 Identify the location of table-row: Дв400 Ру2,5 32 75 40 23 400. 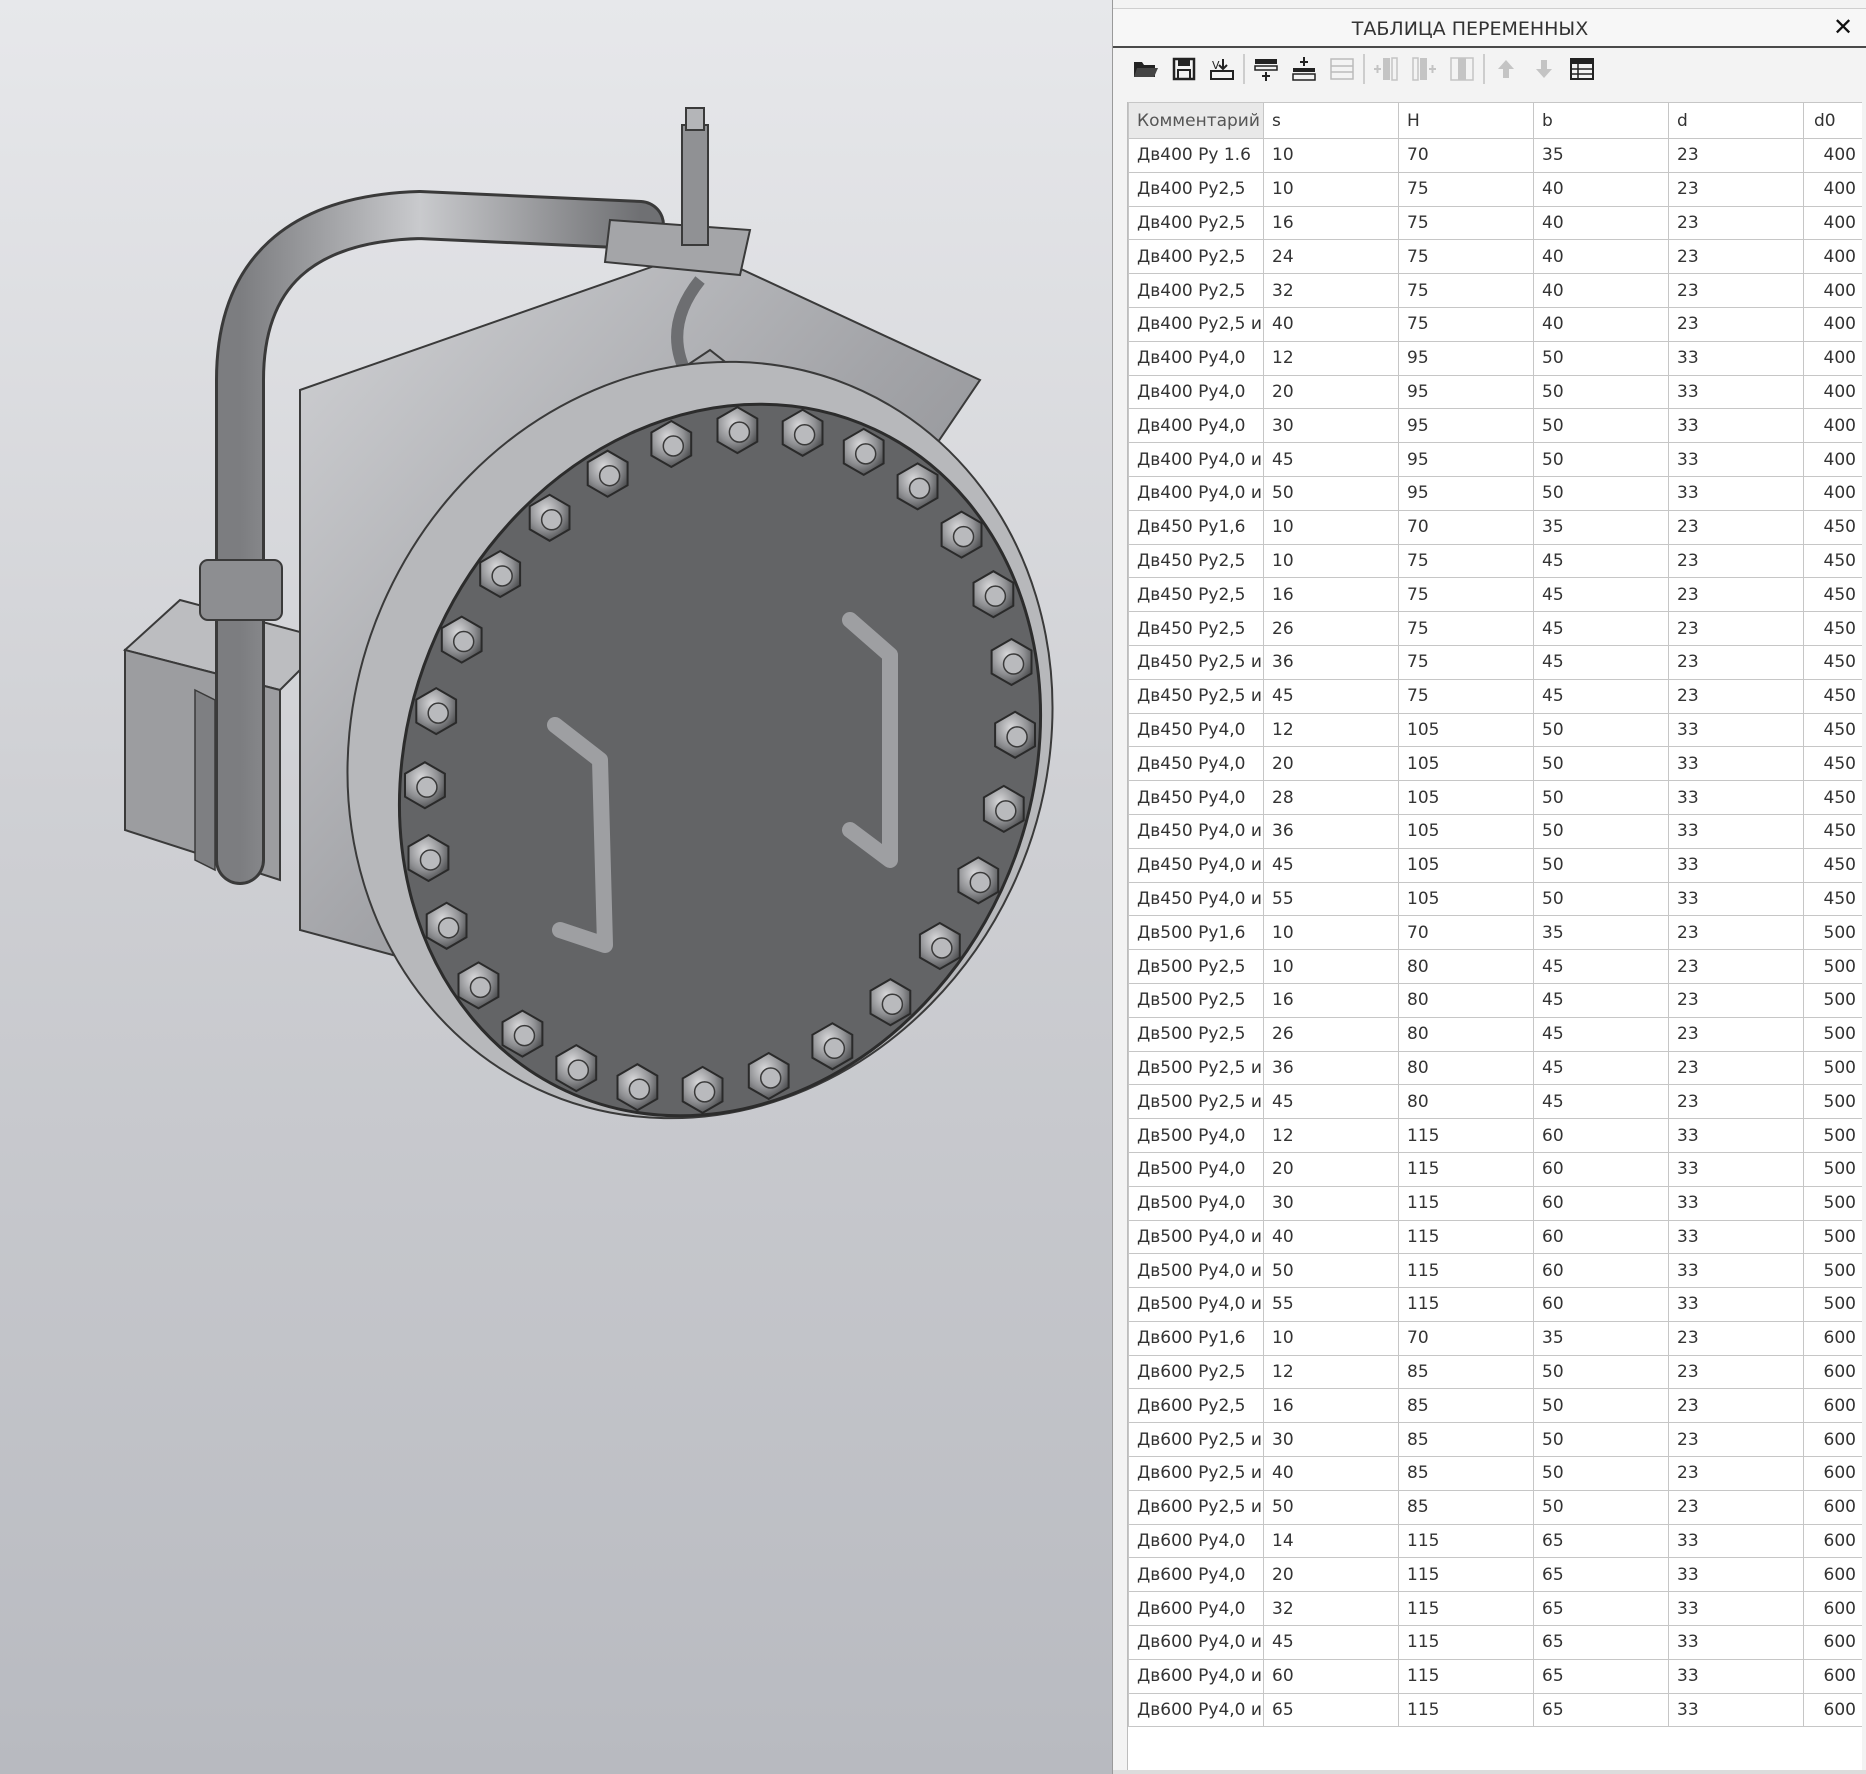
(1495, 290).